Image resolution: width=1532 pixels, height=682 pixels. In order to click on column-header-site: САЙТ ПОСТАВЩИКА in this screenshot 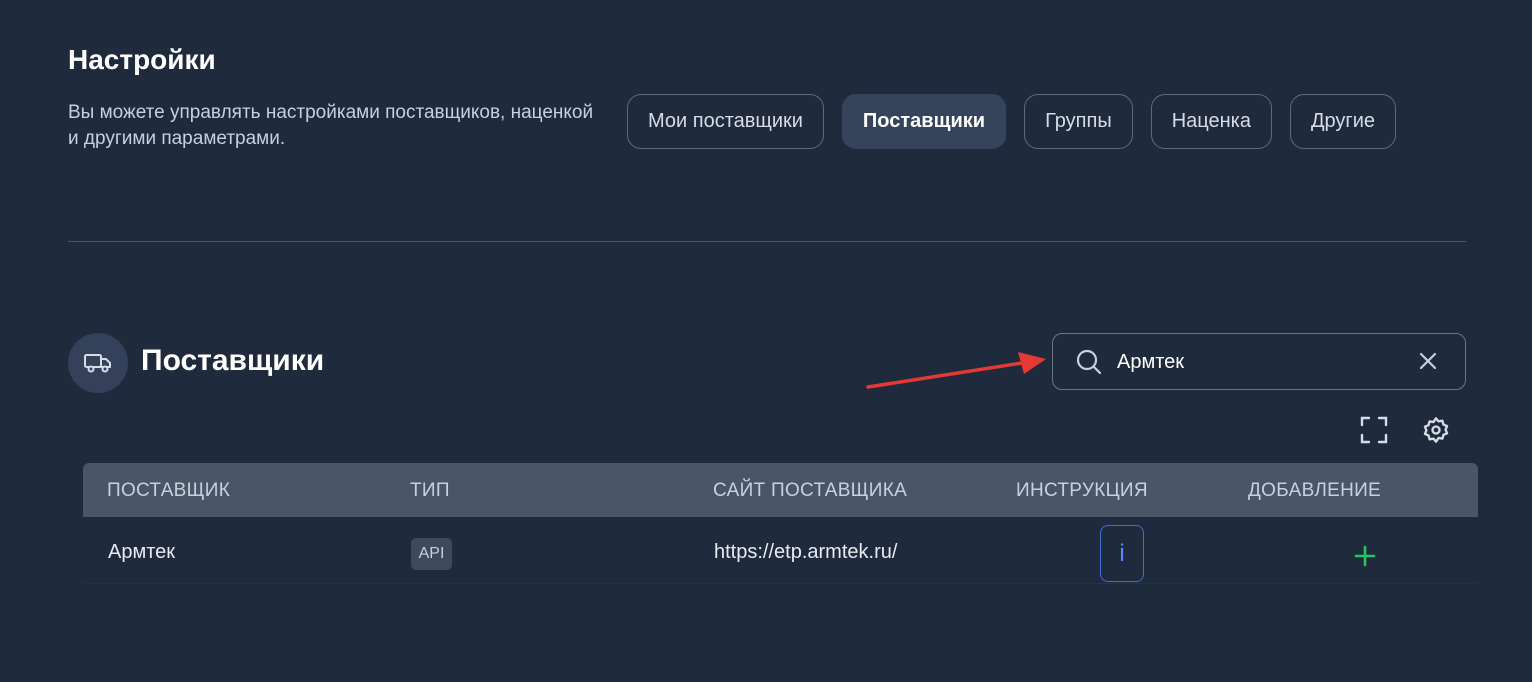, I will do `click(810, 490)`.